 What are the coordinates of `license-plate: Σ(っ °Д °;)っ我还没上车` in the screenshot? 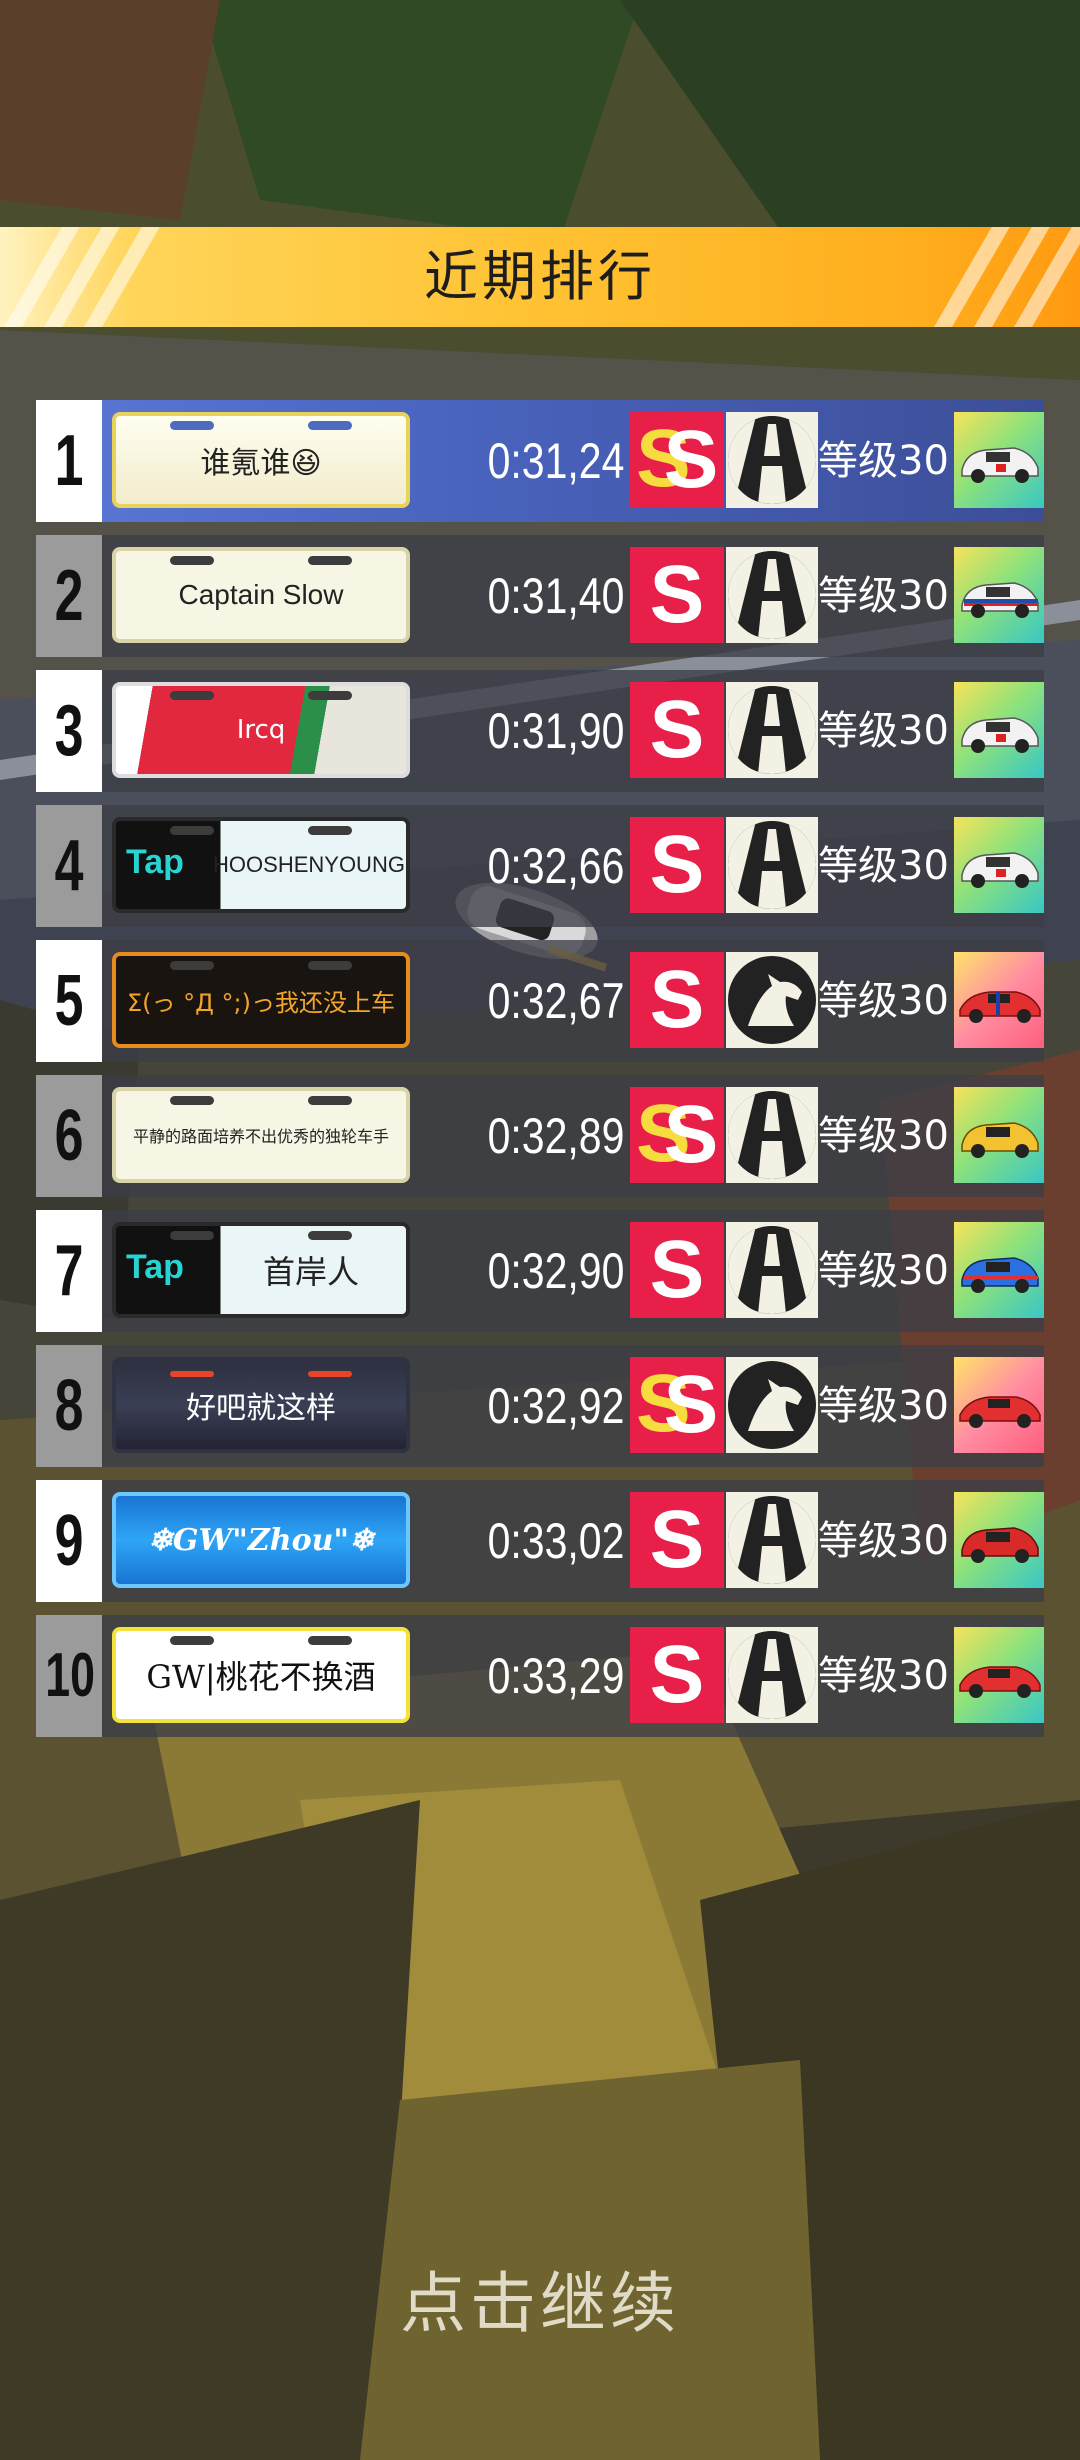 It's located at (261, 1000).